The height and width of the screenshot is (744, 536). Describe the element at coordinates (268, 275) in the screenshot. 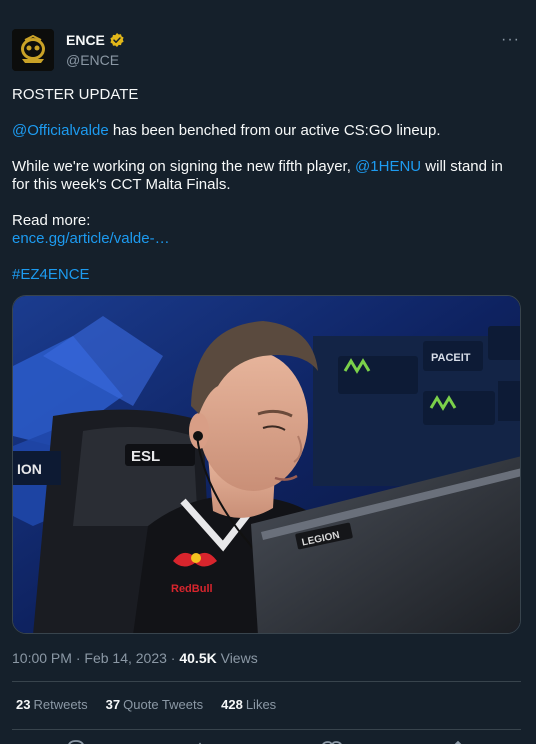

I see `hashtag-ez4ence: #EZ4ENCE` at that location.